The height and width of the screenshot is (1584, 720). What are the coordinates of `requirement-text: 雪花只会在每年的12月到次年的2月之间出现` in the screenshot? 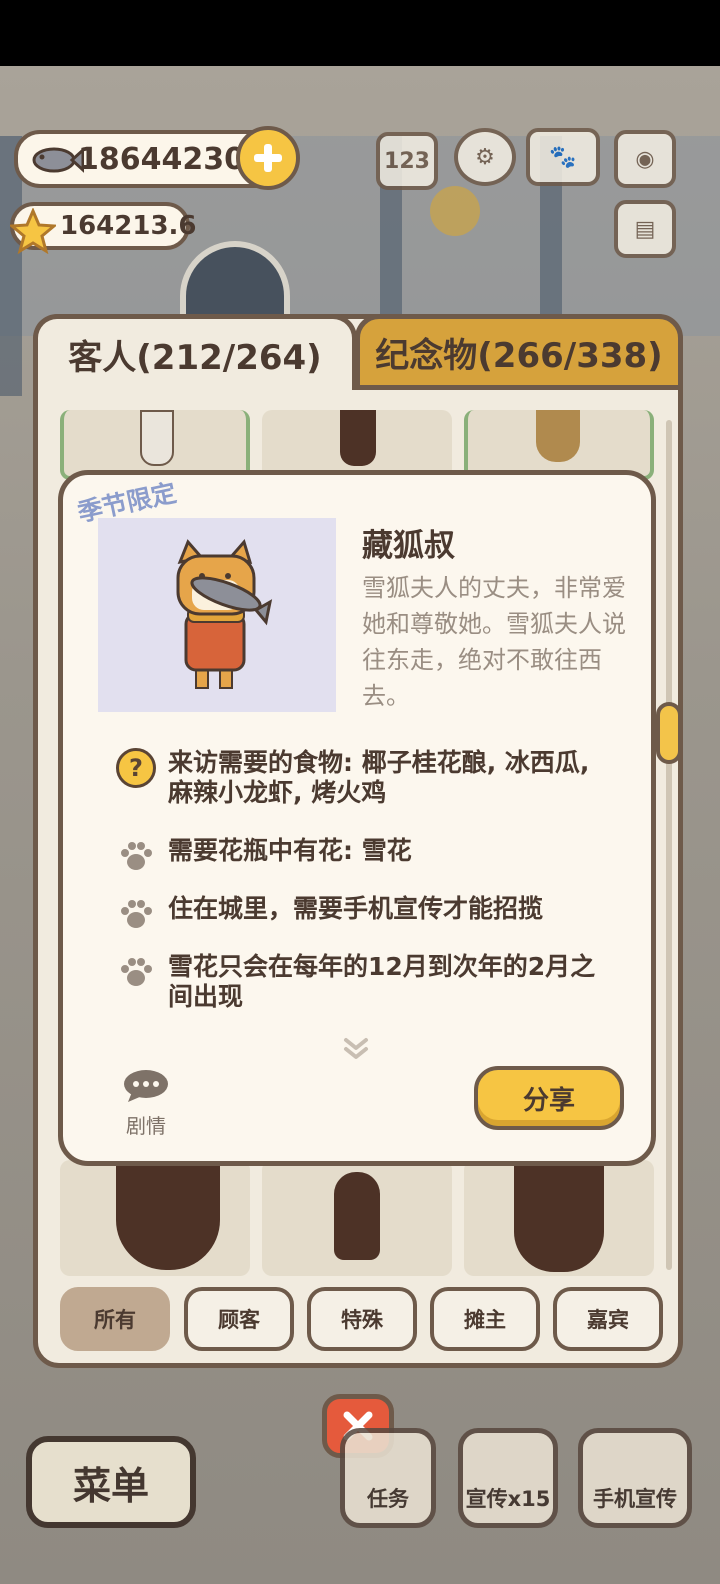 It's located at (382, 981).